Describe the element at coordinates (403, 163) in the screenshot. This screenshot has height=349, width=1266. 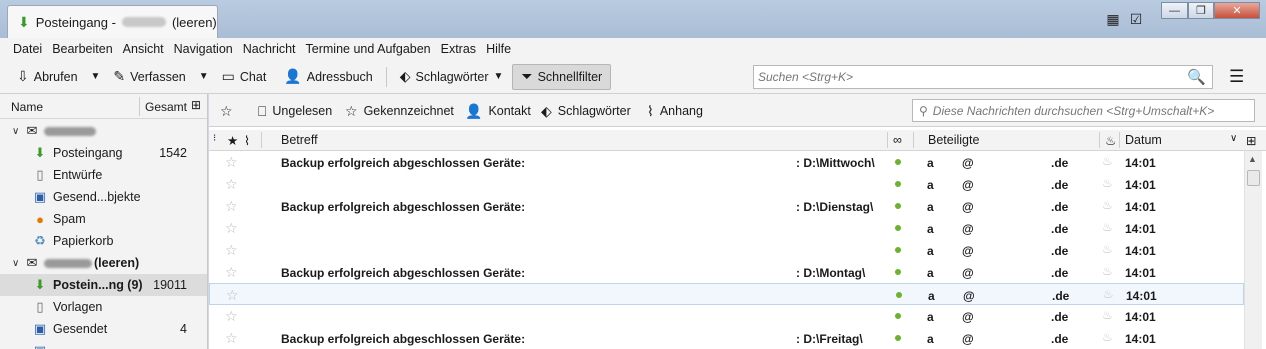
I see `message-subject: Backup erfolgreich abgeschlossen Geräte:` at that location.